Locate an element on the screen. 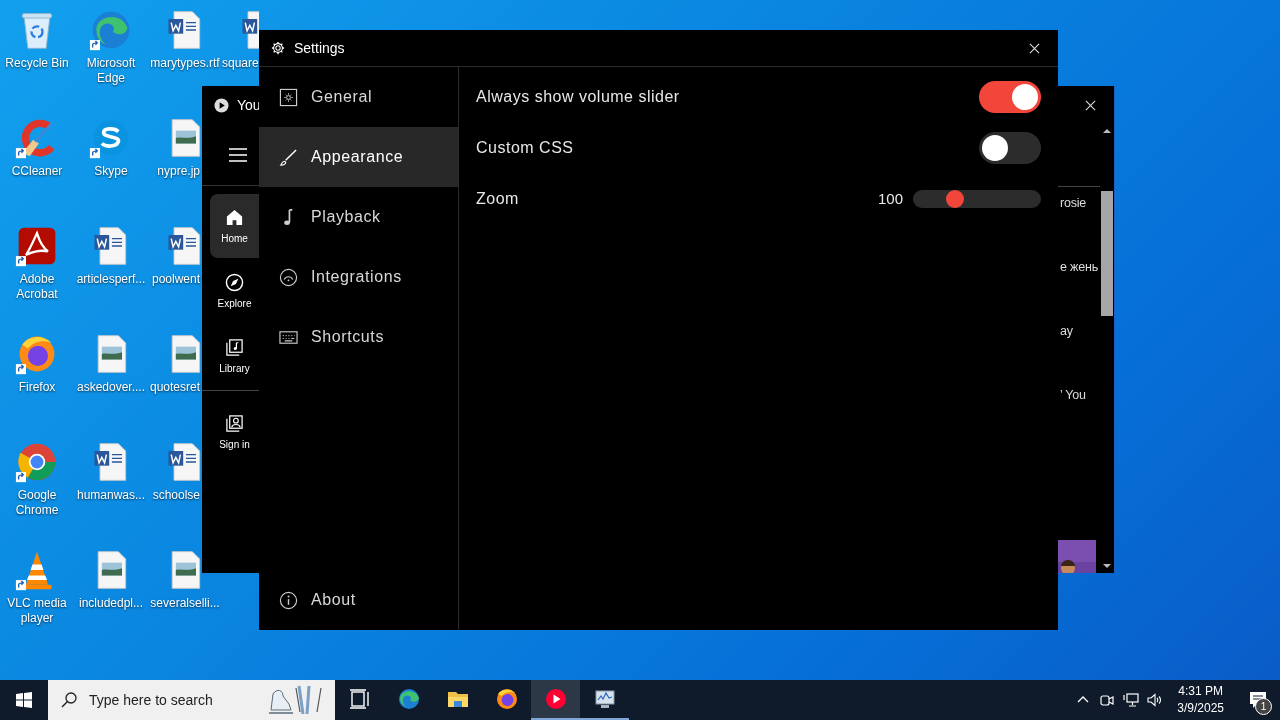  volume-icon is located at coordinates (1155, 700).